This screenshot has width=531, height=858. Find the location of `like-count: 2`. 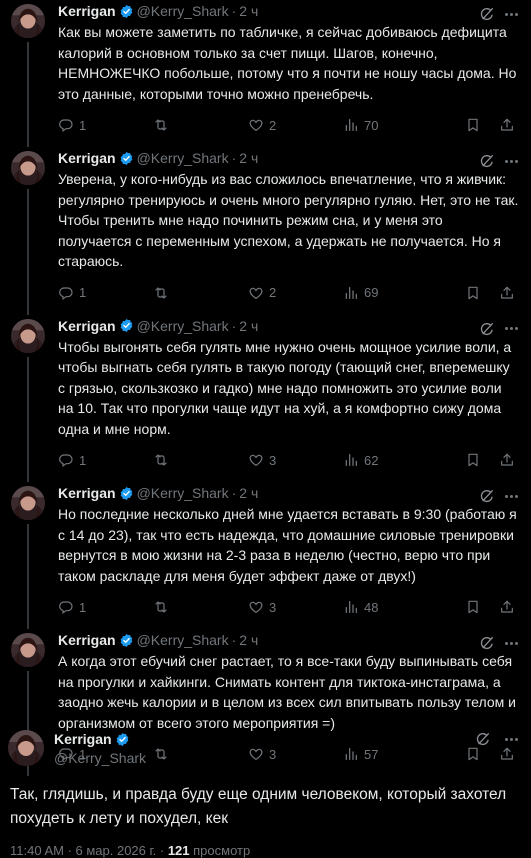

like-count: 2 is located at coordinates (273, 292).